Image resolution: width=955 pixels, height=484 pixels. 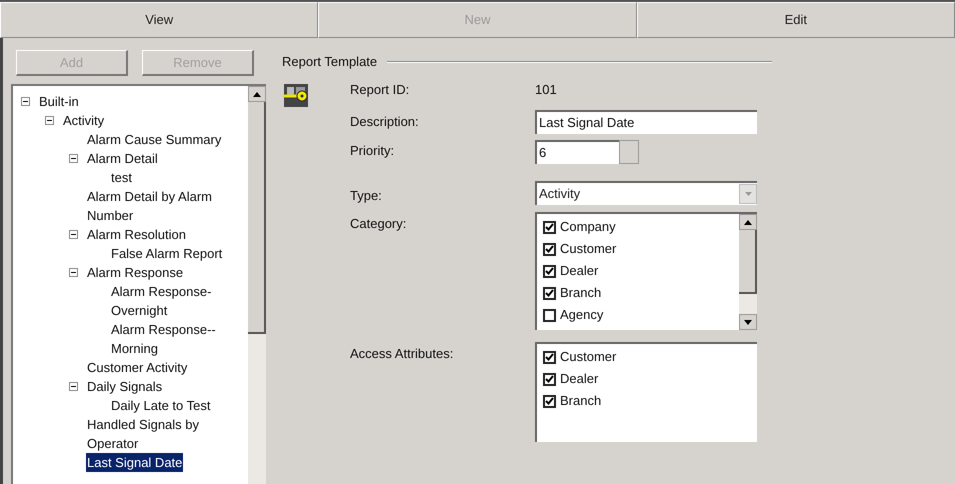 I want to click on tree-item: Alarm Response--Morning, so click(x=179, y=339).